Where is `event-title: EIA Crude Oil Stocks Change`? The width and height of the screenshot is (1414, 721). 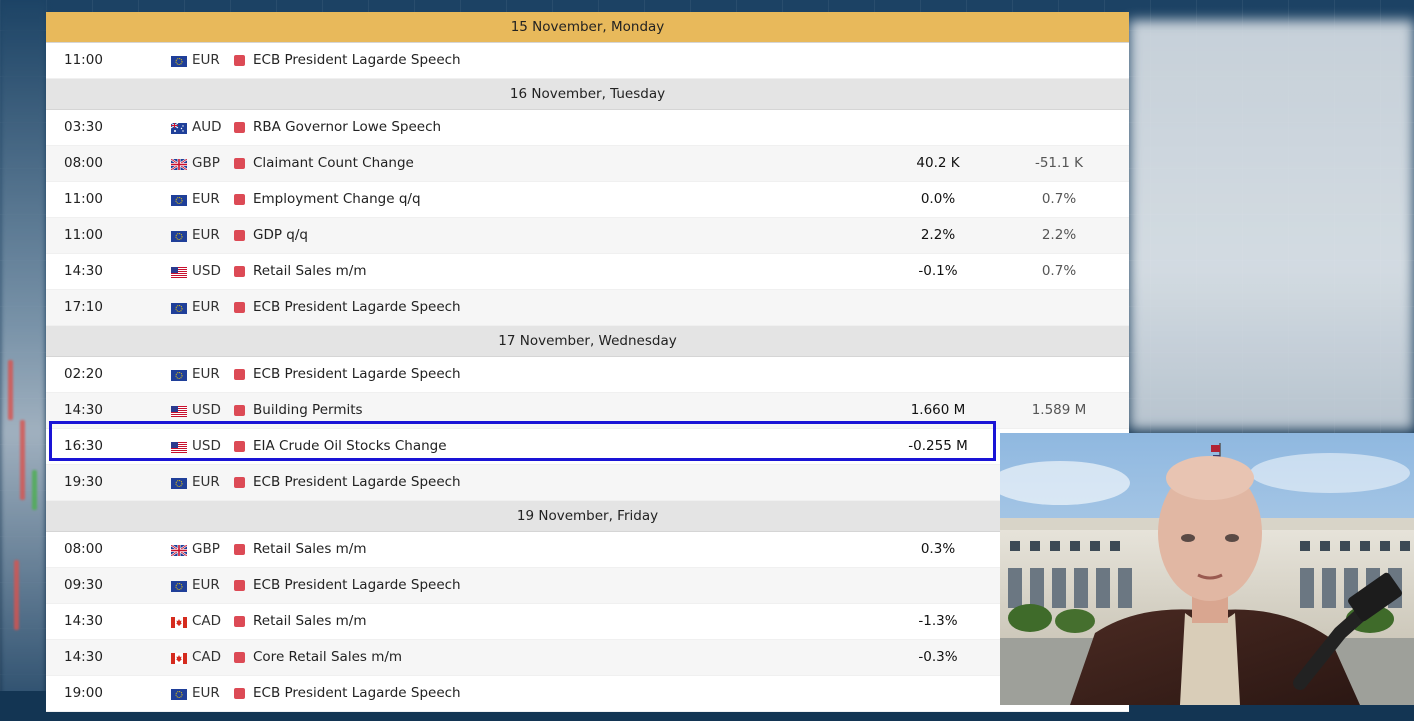
event-title: EIA Crude Oil Stocks Change is located at coordinates (350, 446).